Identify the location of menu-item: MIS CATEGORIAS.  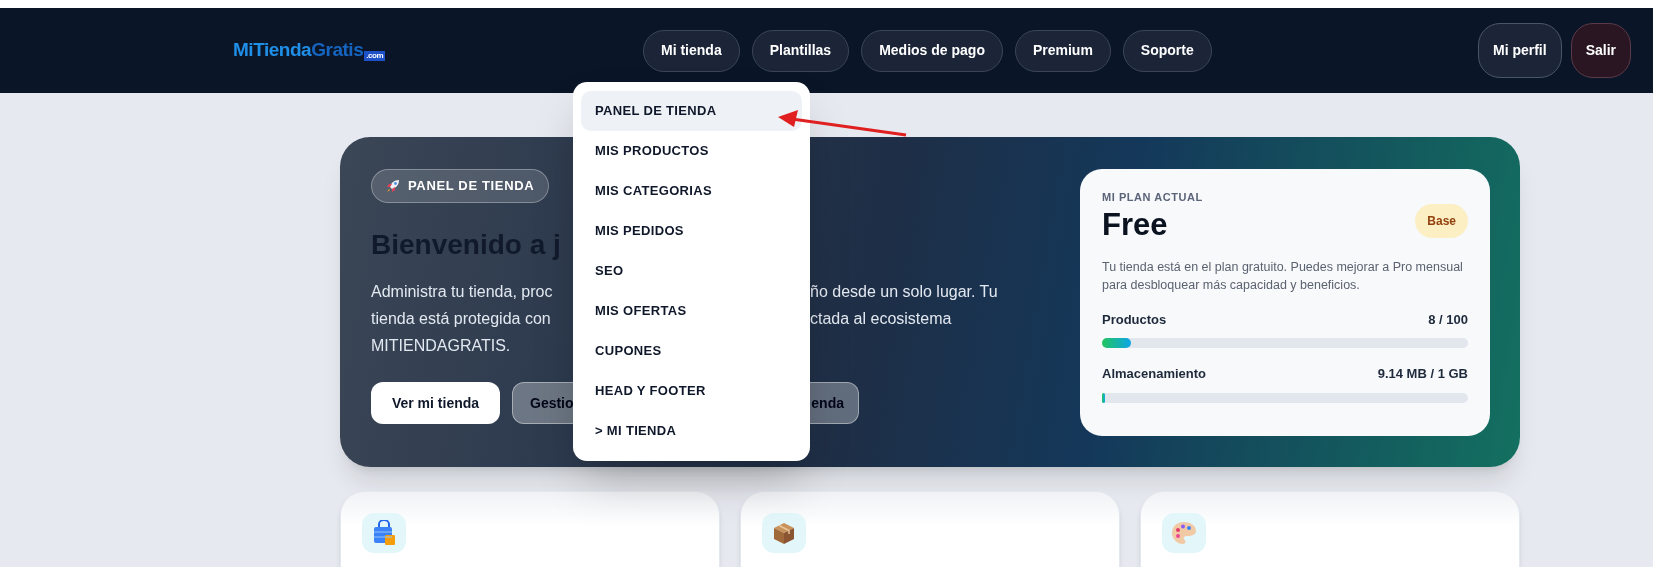
(691, 191).